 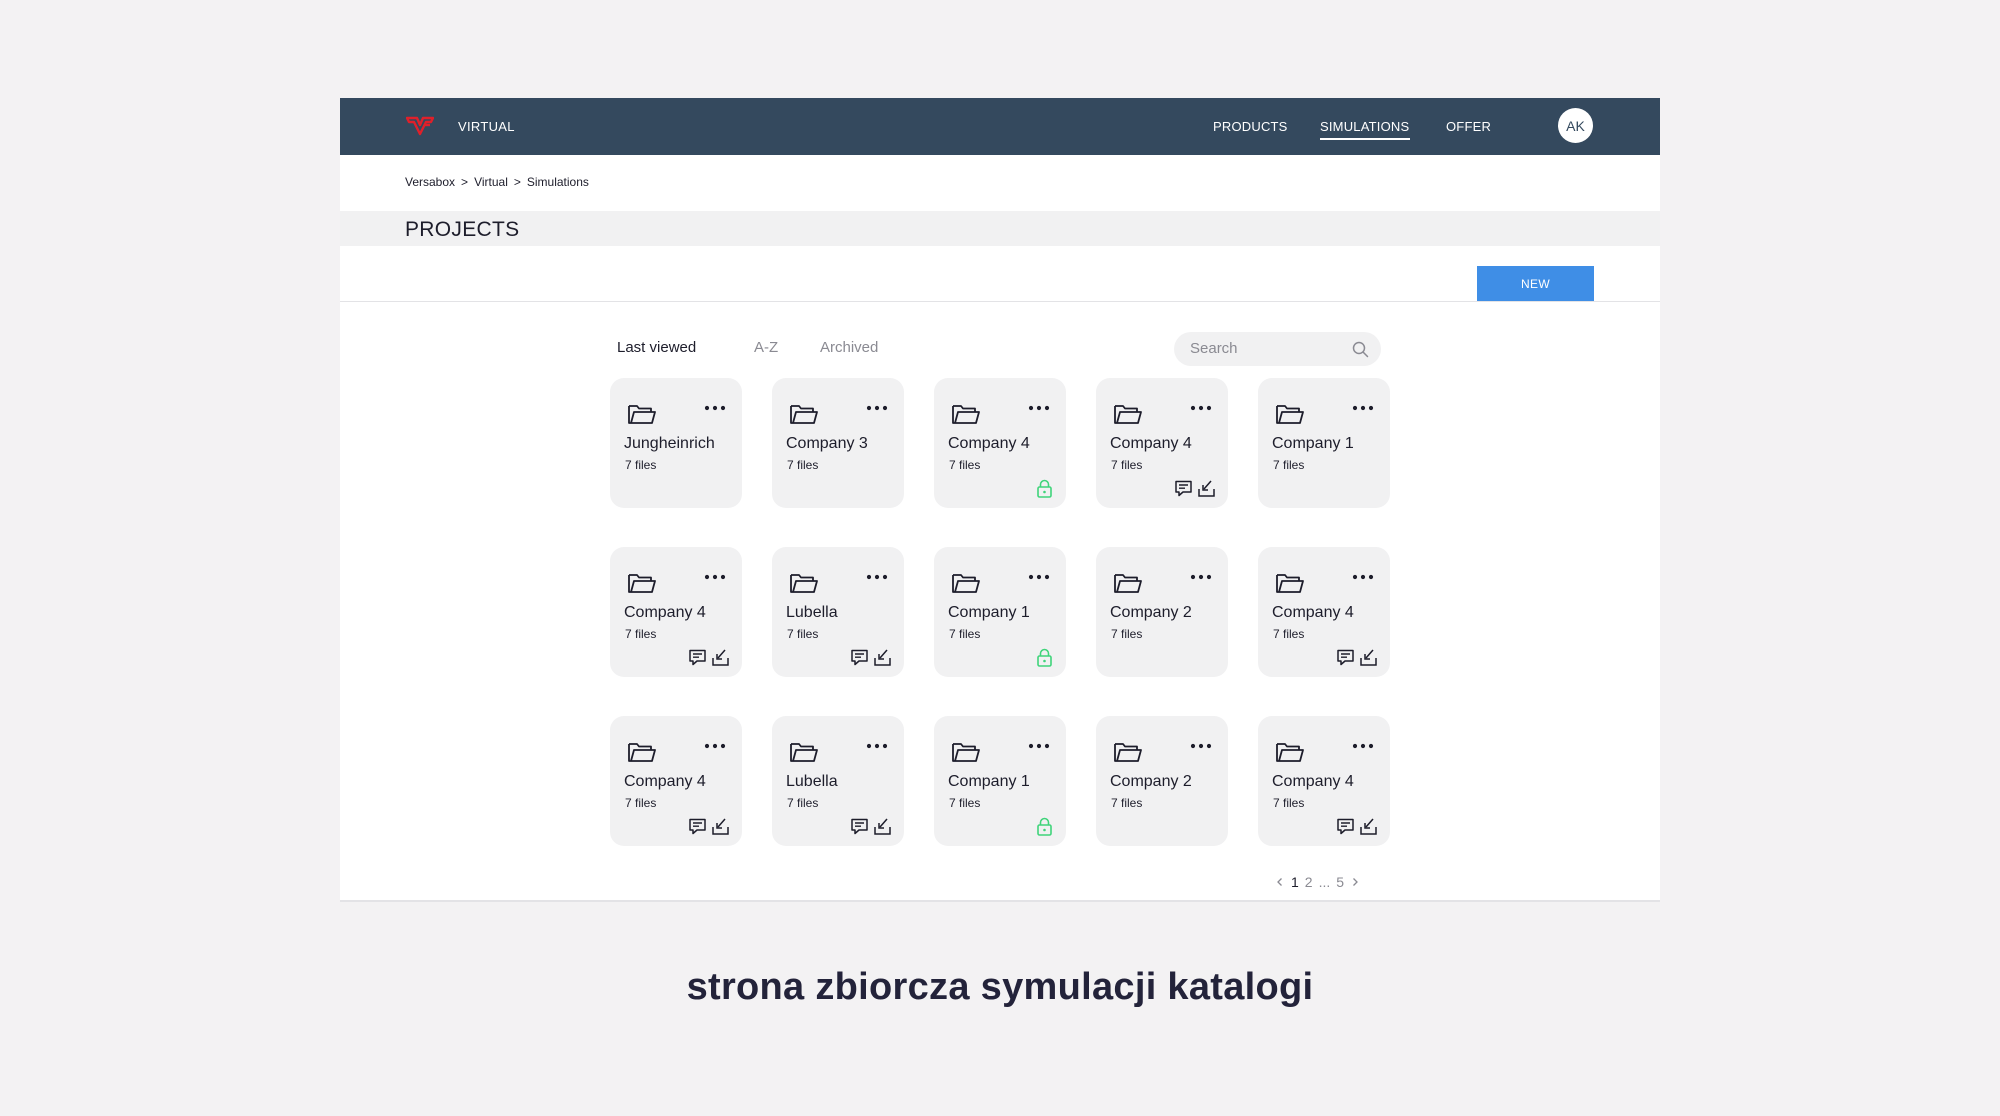 I want to click on nav-offer: OFFER, so click(x=1468, y=126).